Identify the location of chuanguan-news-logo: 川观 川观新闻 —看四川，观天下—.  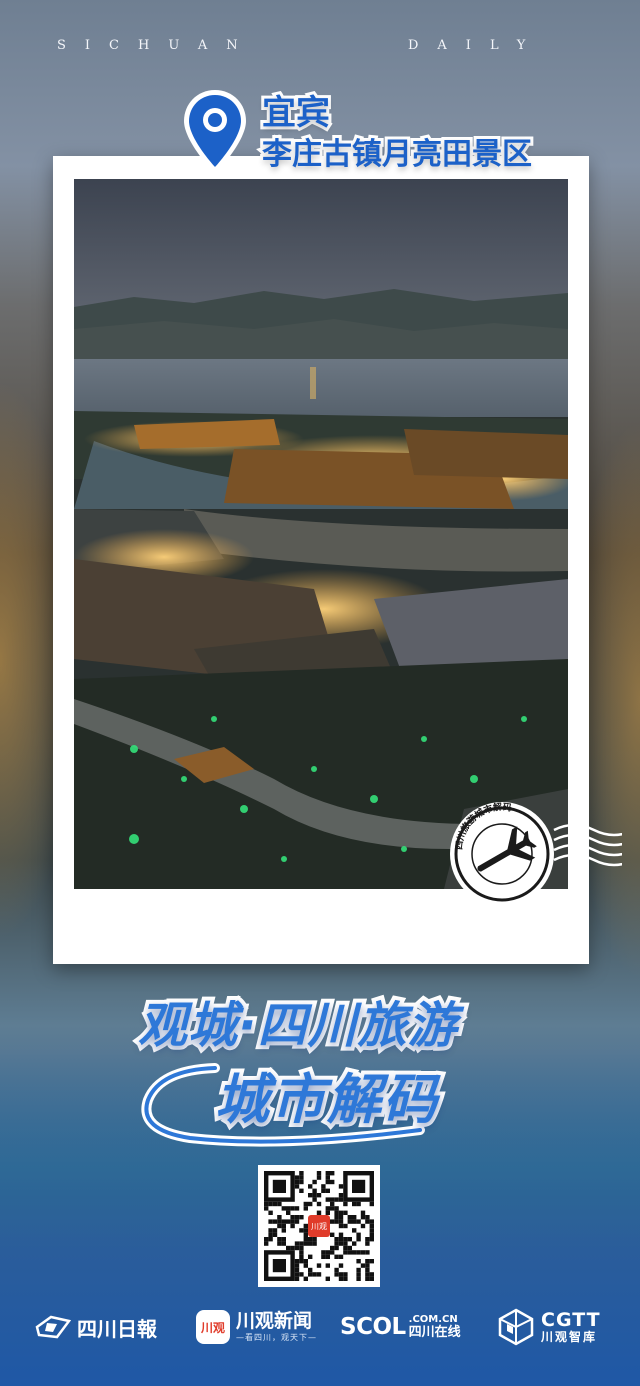
(256, 1327).